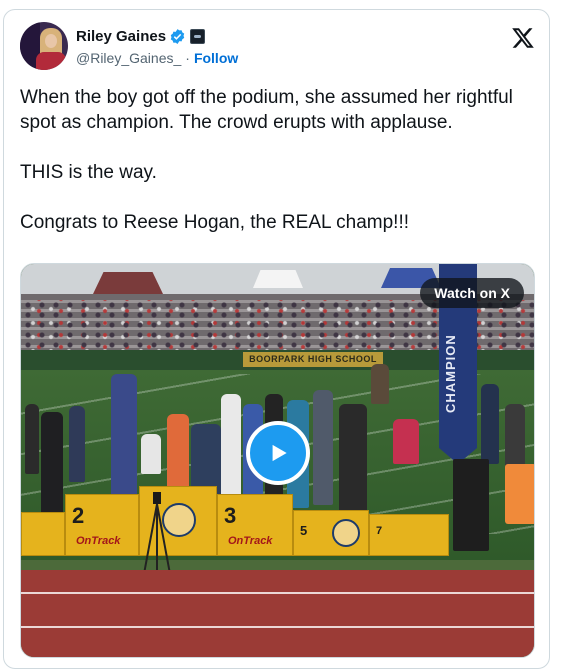 Image resolution: width=573 pixels, height=669 pixels. What do you see at coordinates (44, 46) in the screenshot?
I see `avatar` at bounding box center [44, 46].